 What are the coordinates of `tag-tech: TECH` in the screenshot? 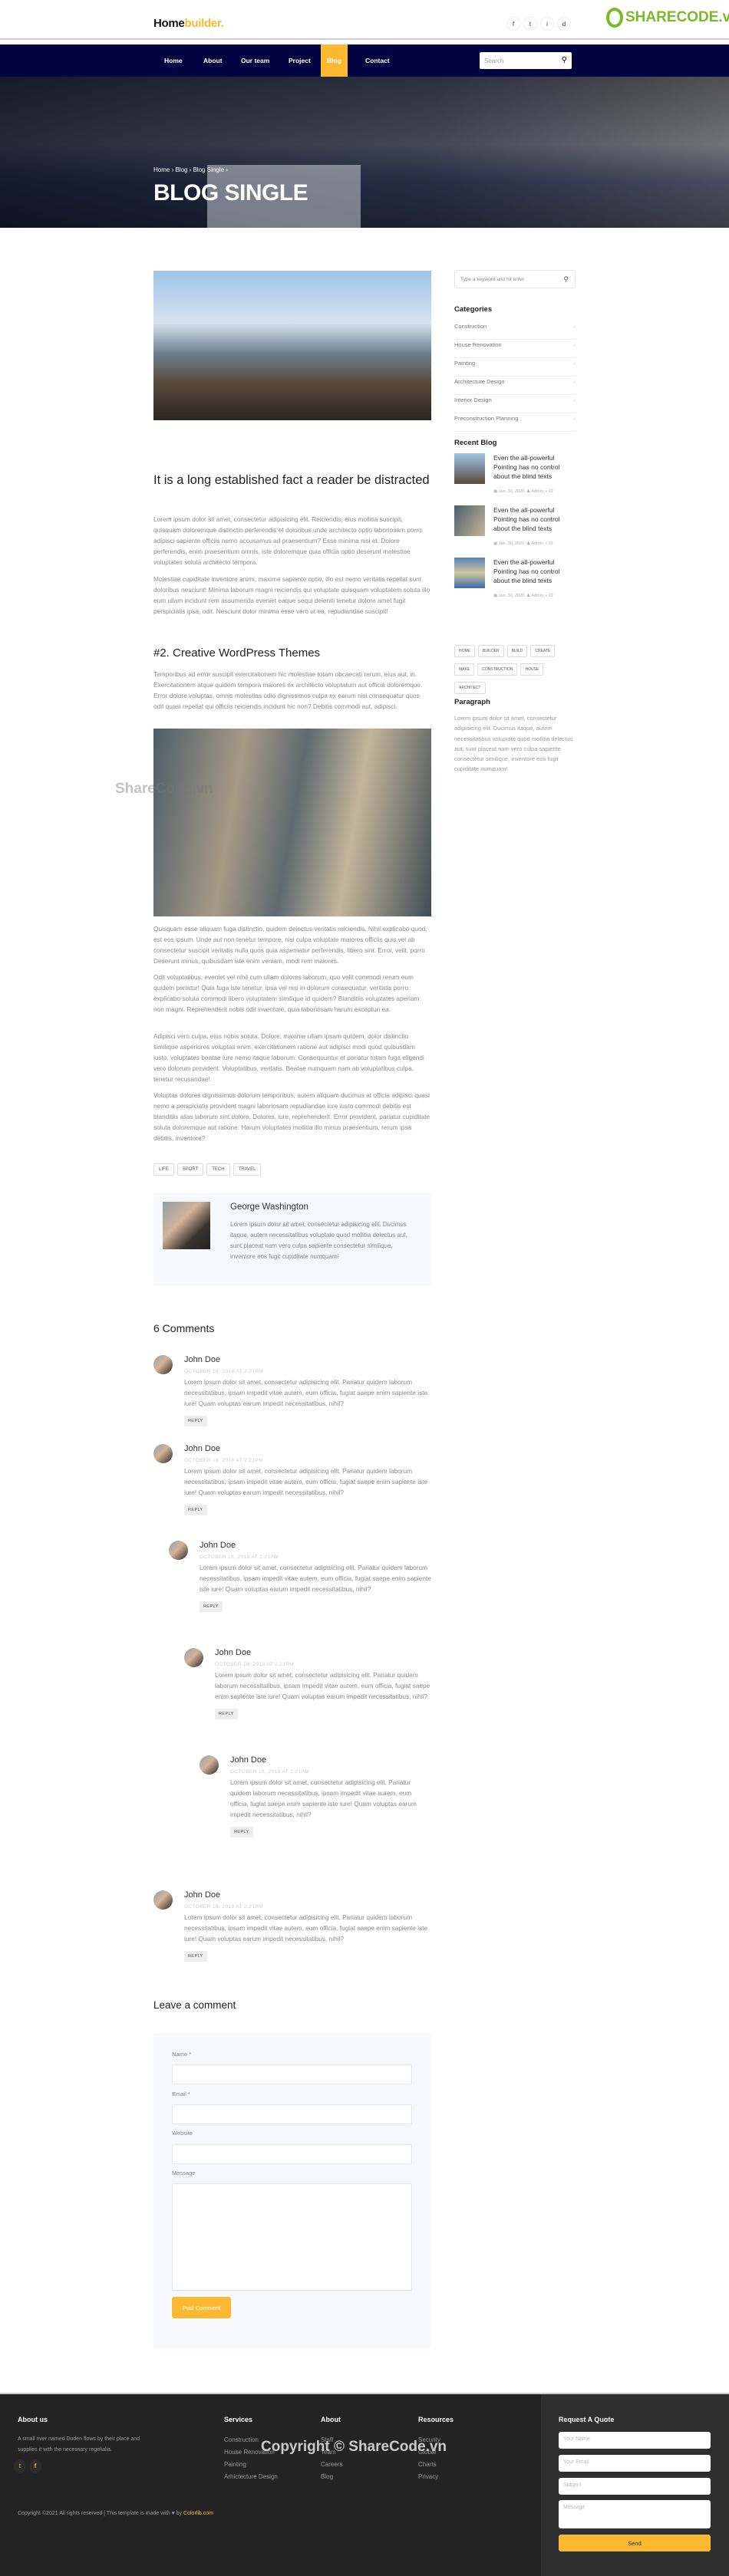 It's located at (218, 1169).